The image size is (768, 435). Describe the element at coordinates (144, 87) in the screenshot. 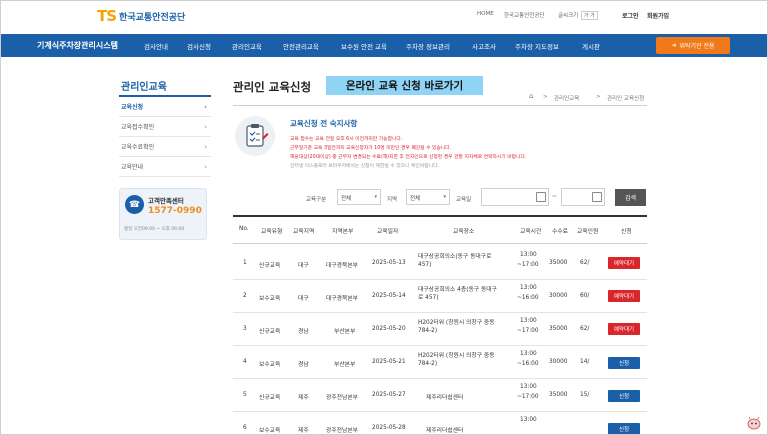

I see `sidebar-title: 관리인교육` at that location.